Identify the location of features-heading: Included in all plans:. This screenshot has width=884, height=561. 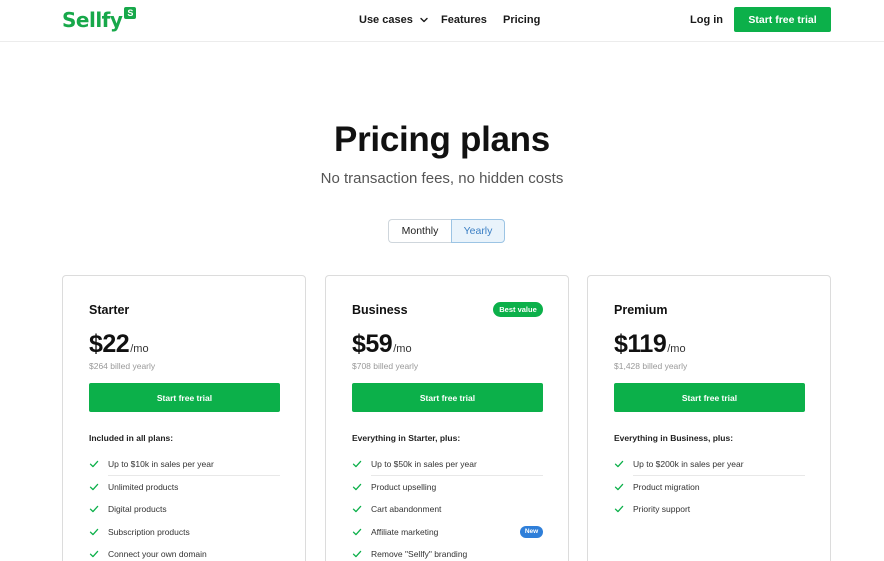
(131, 438).